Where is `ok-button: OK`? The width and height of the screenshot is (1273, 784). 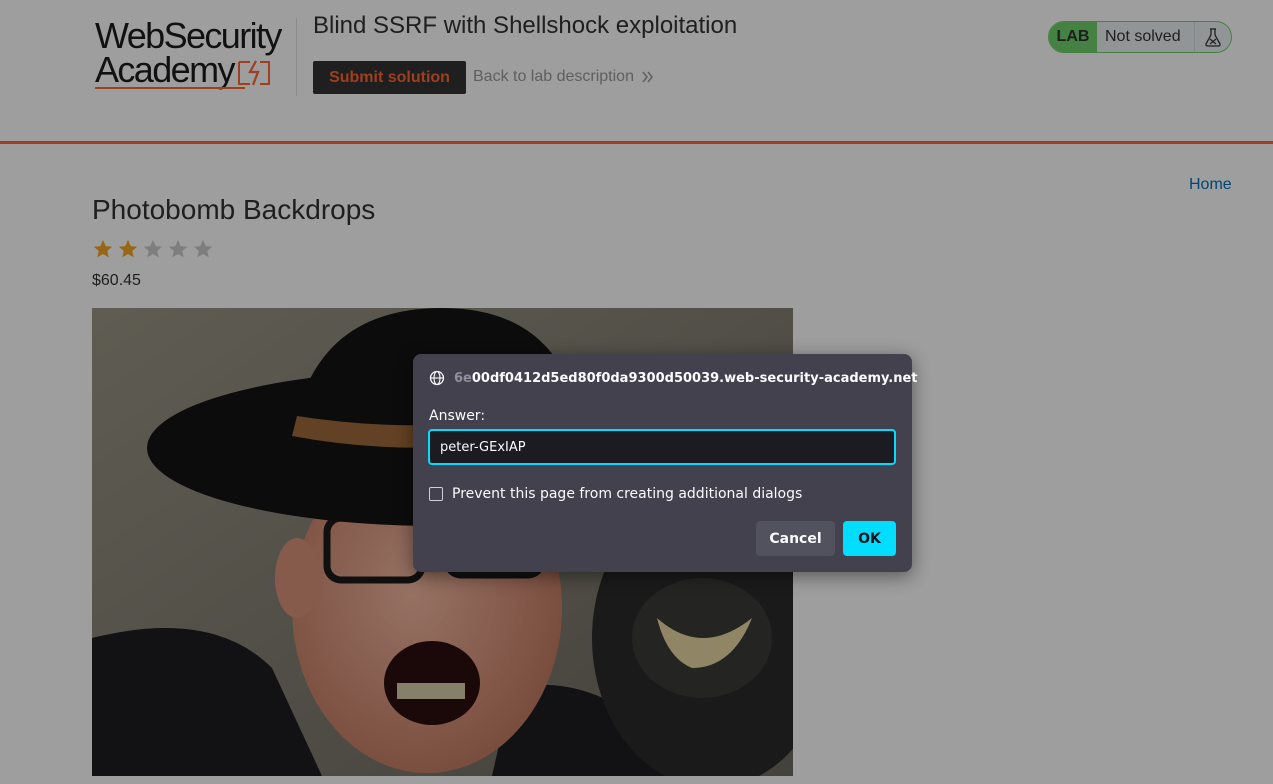 ok-button: OK is located at coordinates (869, 538).